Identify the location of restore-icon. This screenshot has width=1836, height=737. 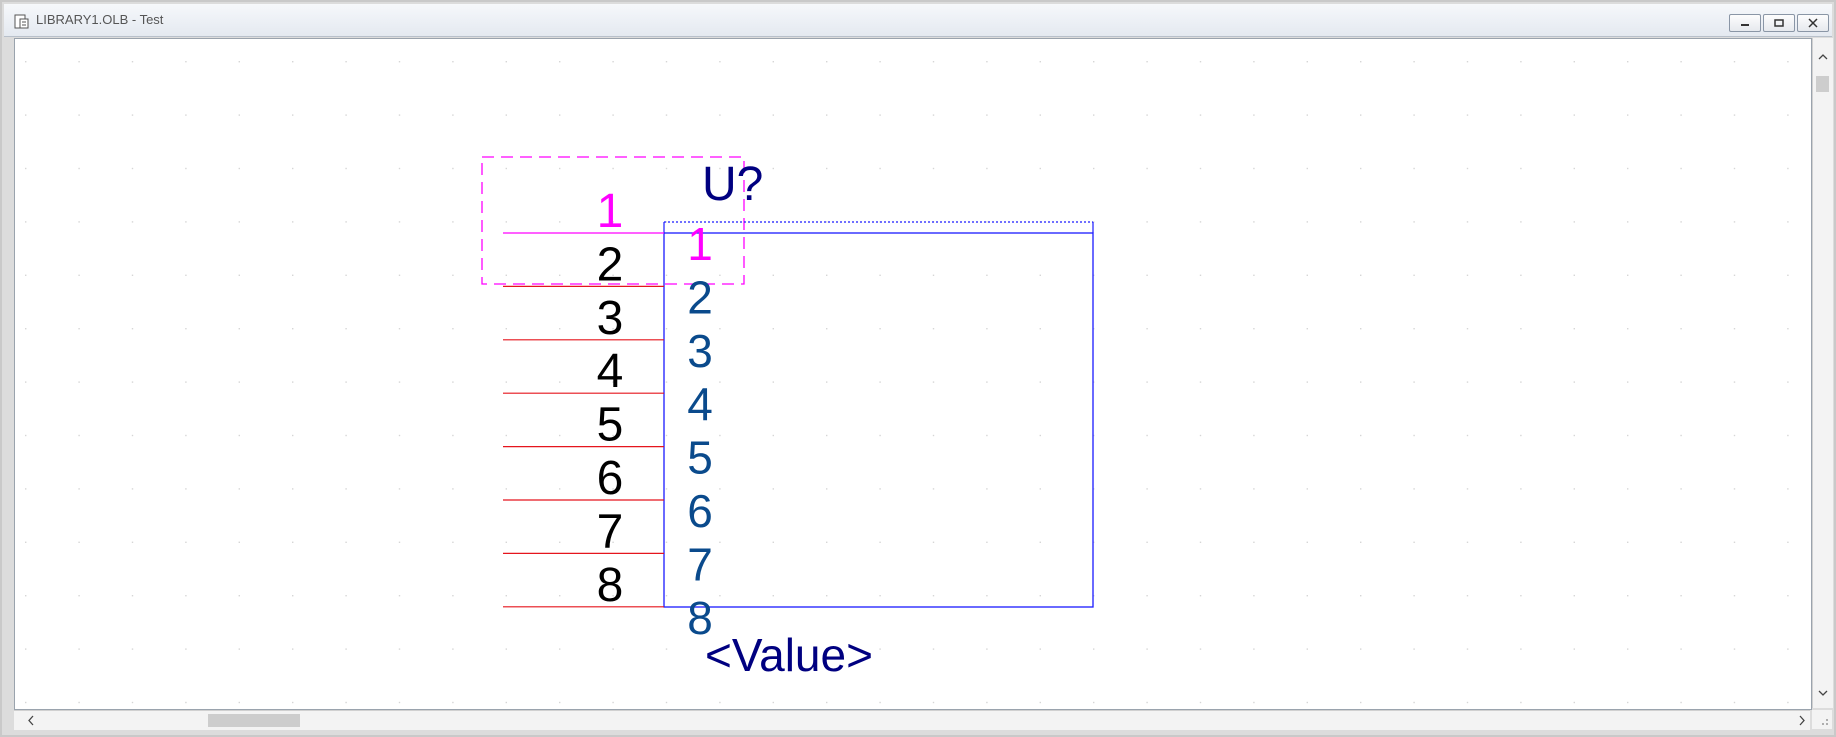
(1779, 23).